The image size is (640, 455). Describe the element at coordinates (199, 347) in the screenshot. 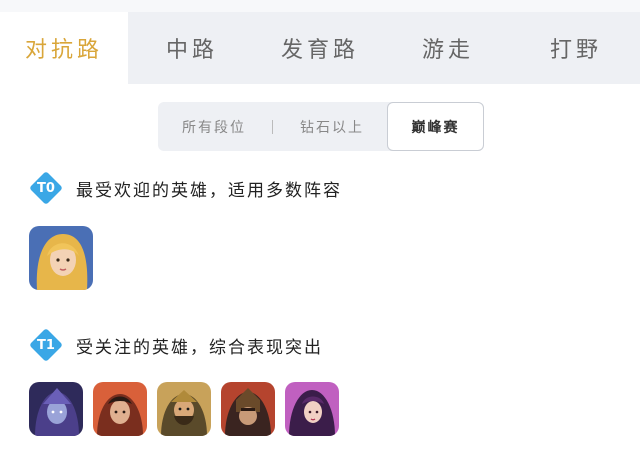

I see `tier-description: 受关注的英雄，综合表现突出` at that location.